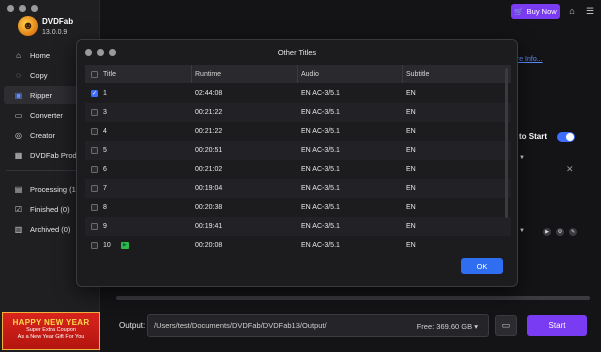 Image resolution: width=601 pixels, height=352 pixels. Describe the element at coordinates (18, 209) in the screenshot. I see `finished-icon: ☑` at that location.